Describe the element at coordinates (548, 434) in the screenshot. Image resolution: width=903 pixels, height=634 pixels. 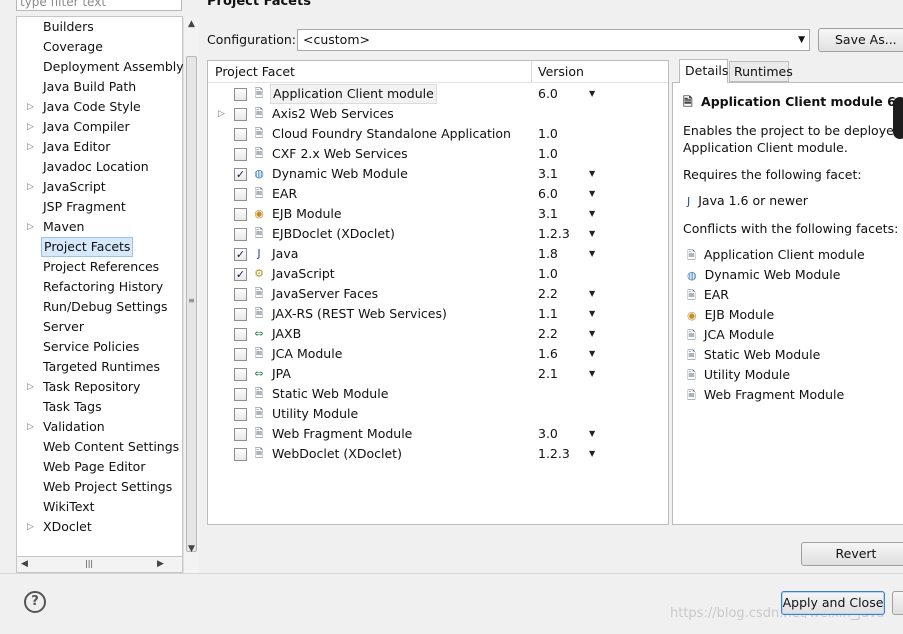
I see `facet-version: 3.0` at that location.